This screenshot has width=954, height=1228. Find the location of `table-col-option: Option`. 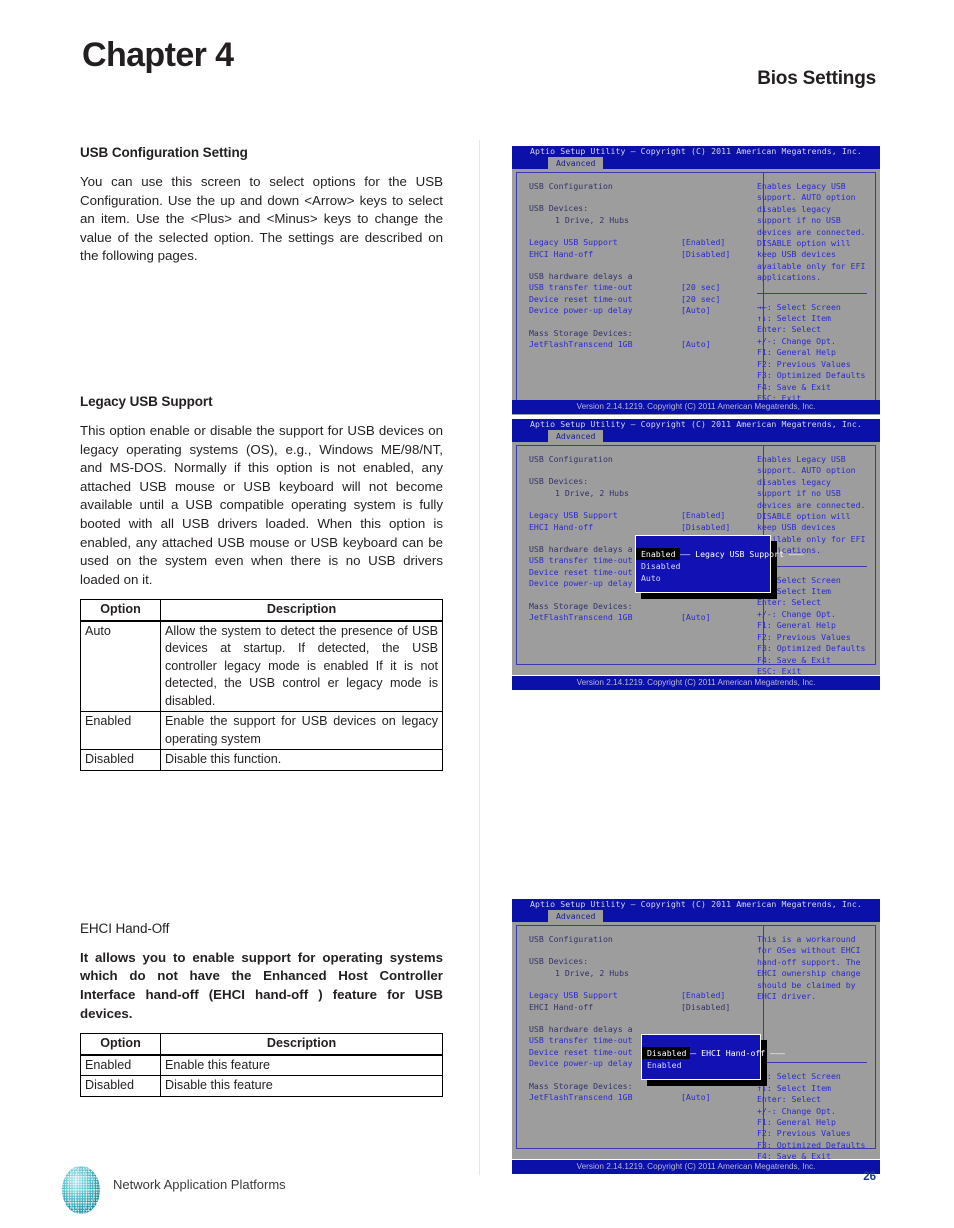

table-col-option: Option is located at coordinates (120, 610).